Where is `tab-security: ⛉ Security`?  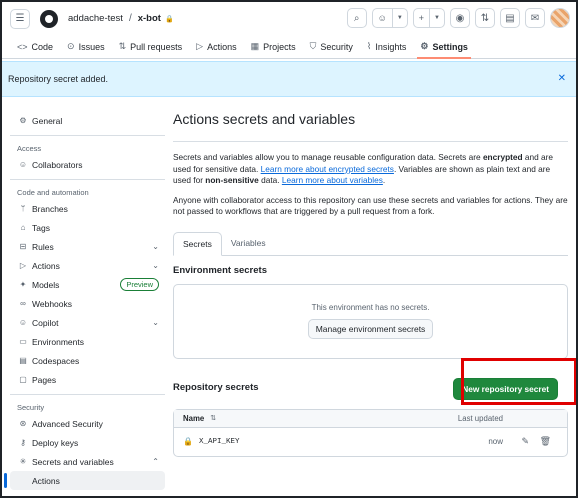
tab-security: ⛉ Security is located at coordinates (331, 46).